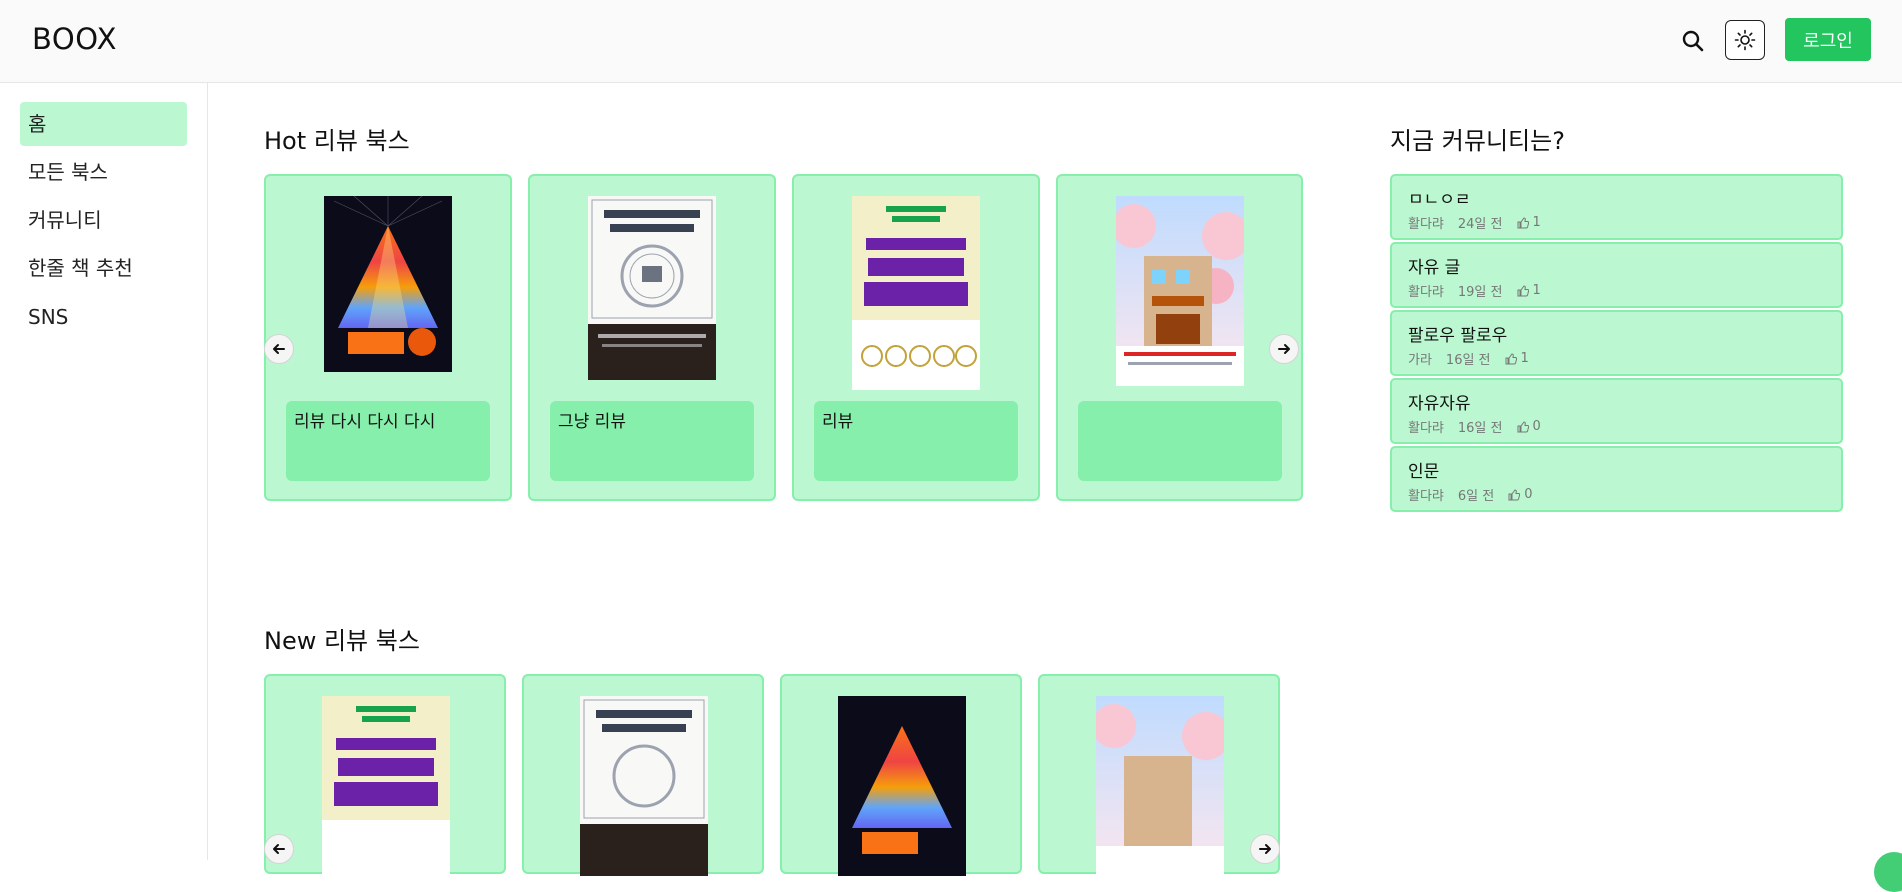 This screenshot has width=1902, height=892. I want to click on post-title: 팔로우 팔로우, so click(1458, 336).